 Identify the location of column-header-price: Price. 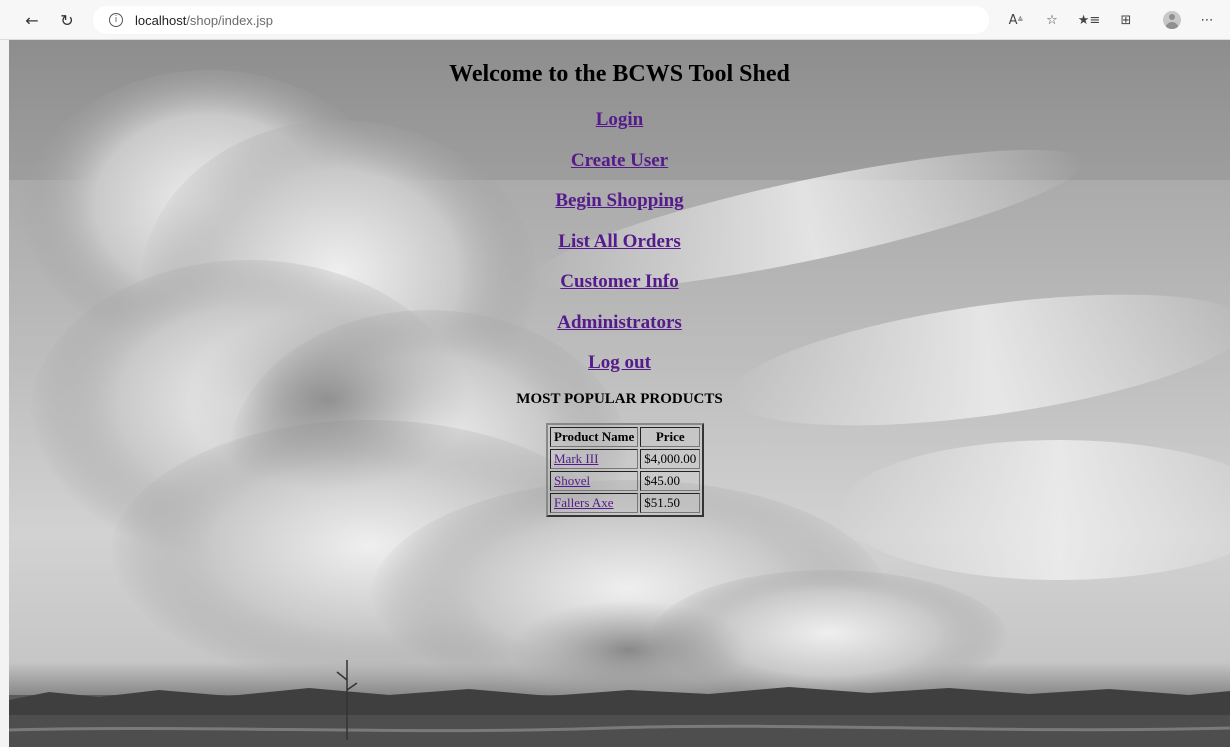
(670, 437).